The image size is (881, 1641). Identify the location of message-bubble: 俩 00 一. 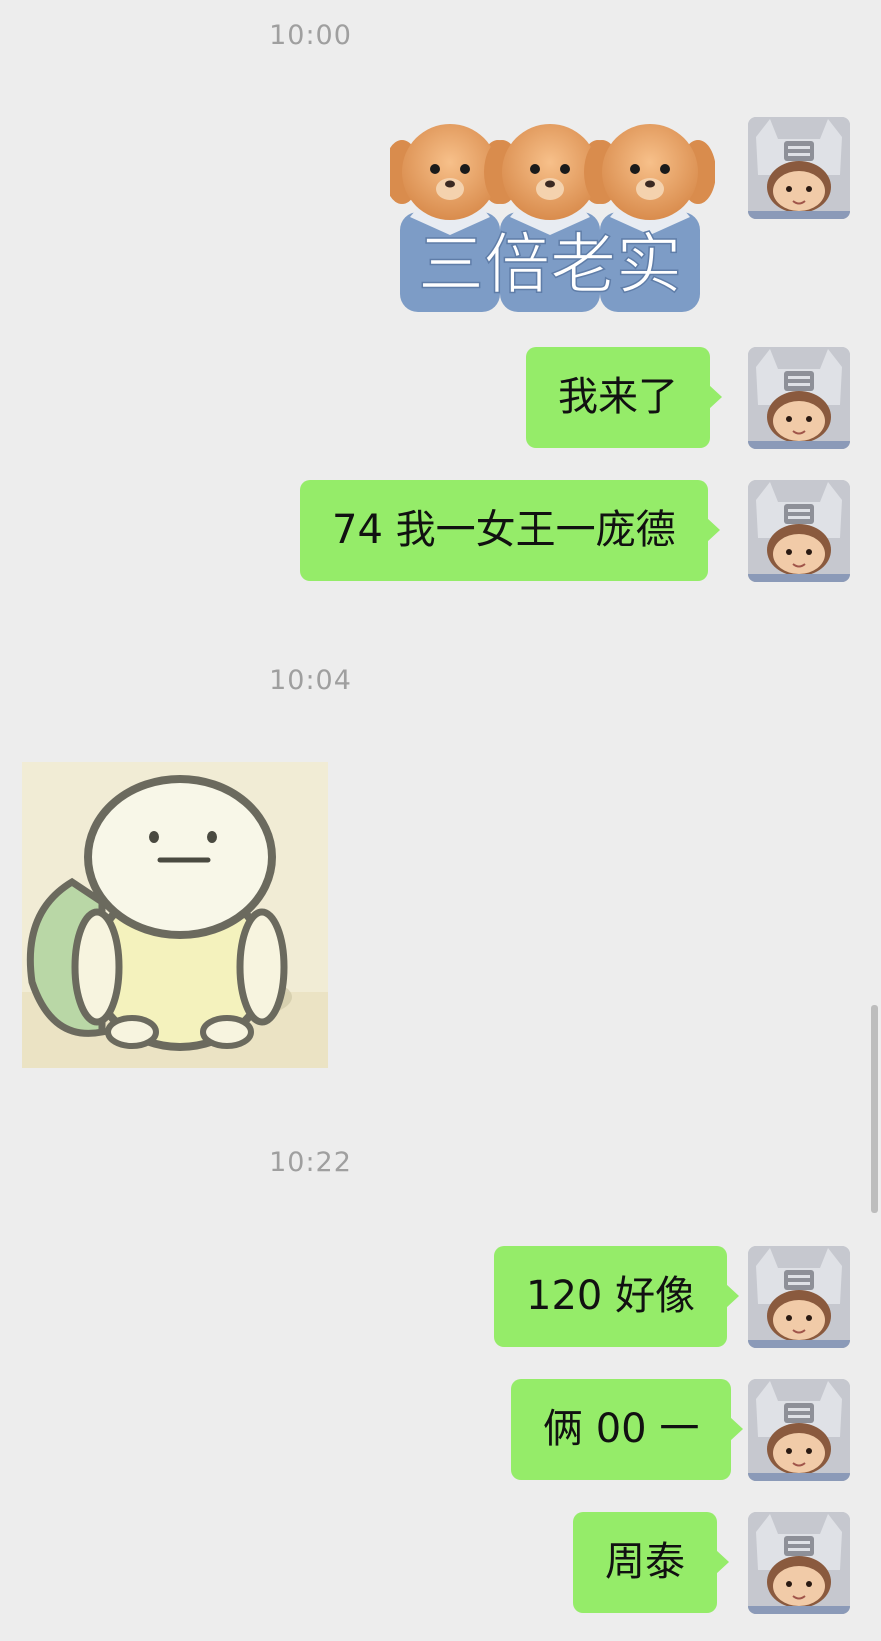
(627, 1429).